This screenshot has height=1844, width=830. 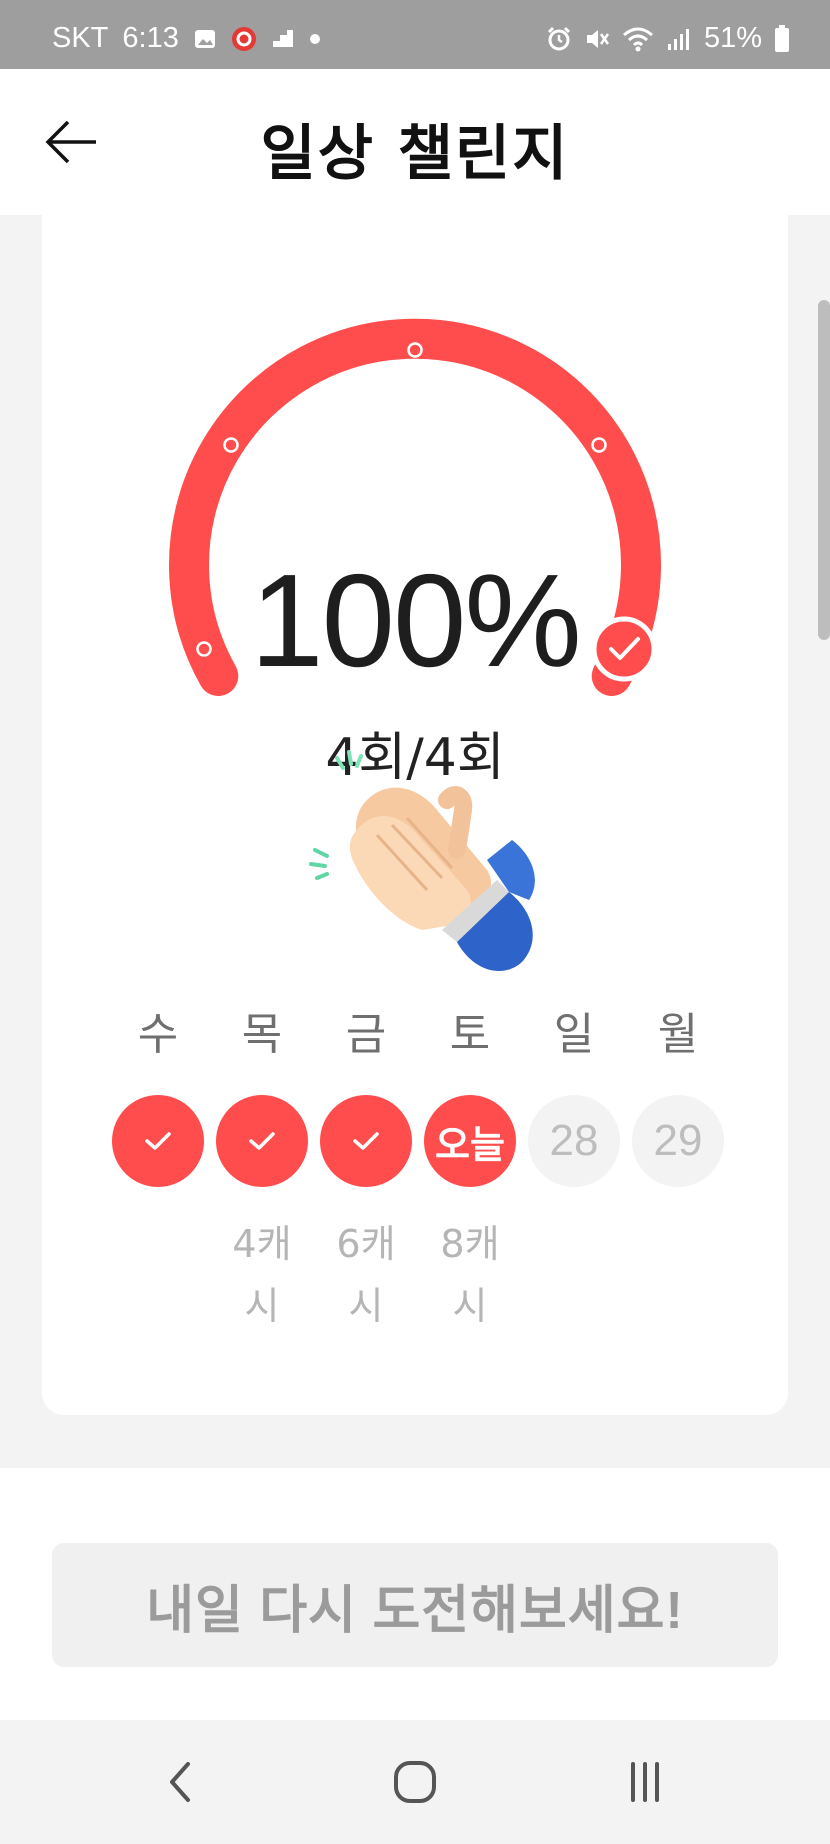 I want to click on status-bar-right: 51%, so click(x=668, y=38).